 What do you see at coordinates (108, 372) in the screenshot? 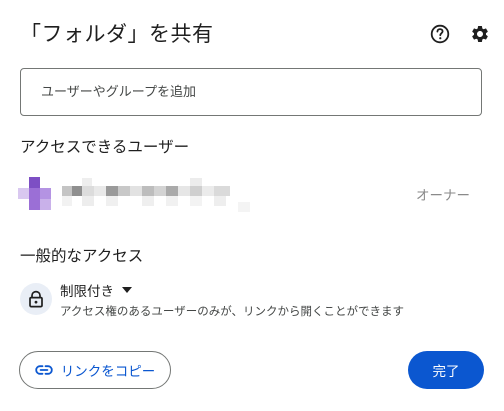
I see `copy-link-label: リンクをコピー` at bounding box center [108, 372].